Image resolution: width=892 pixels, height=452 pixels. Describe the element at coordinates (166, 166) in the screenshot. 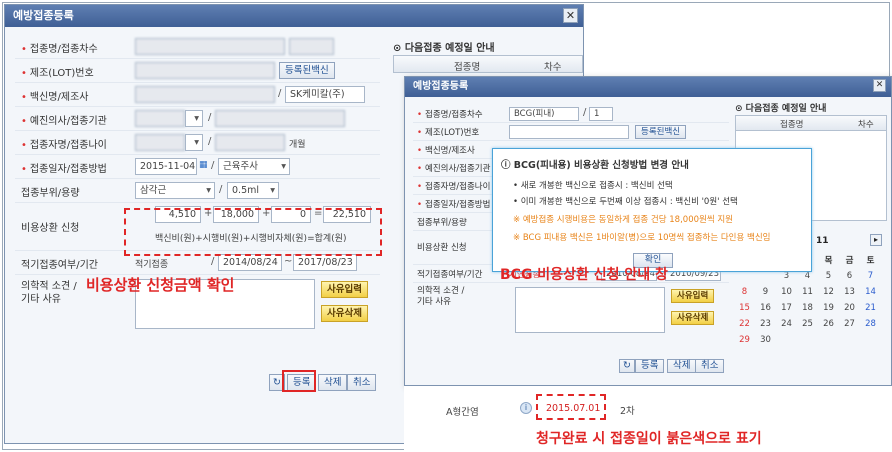

I see `date-field: 2015-11-04` at that location.